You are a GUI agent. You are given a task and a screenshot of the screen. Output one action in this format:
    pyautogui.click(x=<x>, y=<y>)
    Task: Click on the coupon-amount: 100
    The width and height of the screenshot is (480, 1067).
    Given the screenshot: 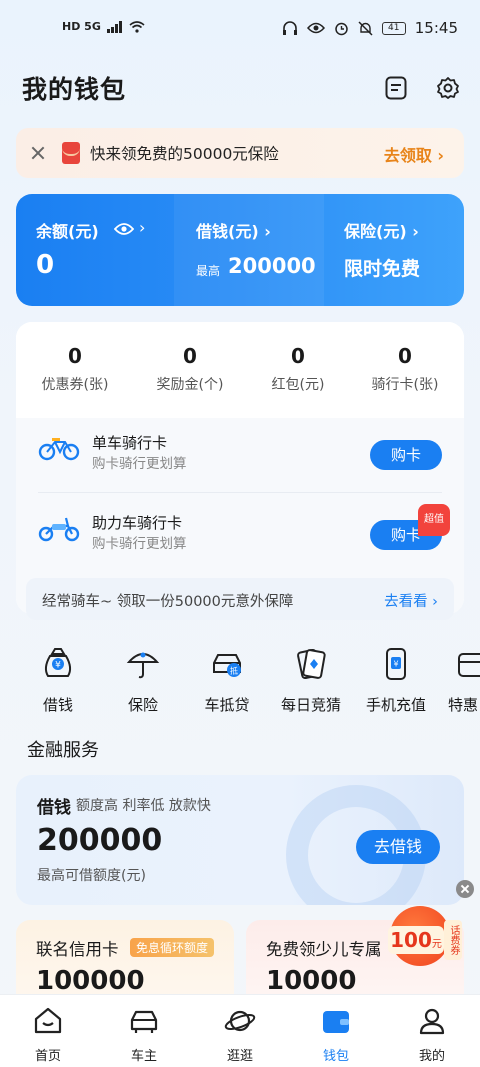 What is the action you would take?
    pyautogui.click(x=411, y=940)
    